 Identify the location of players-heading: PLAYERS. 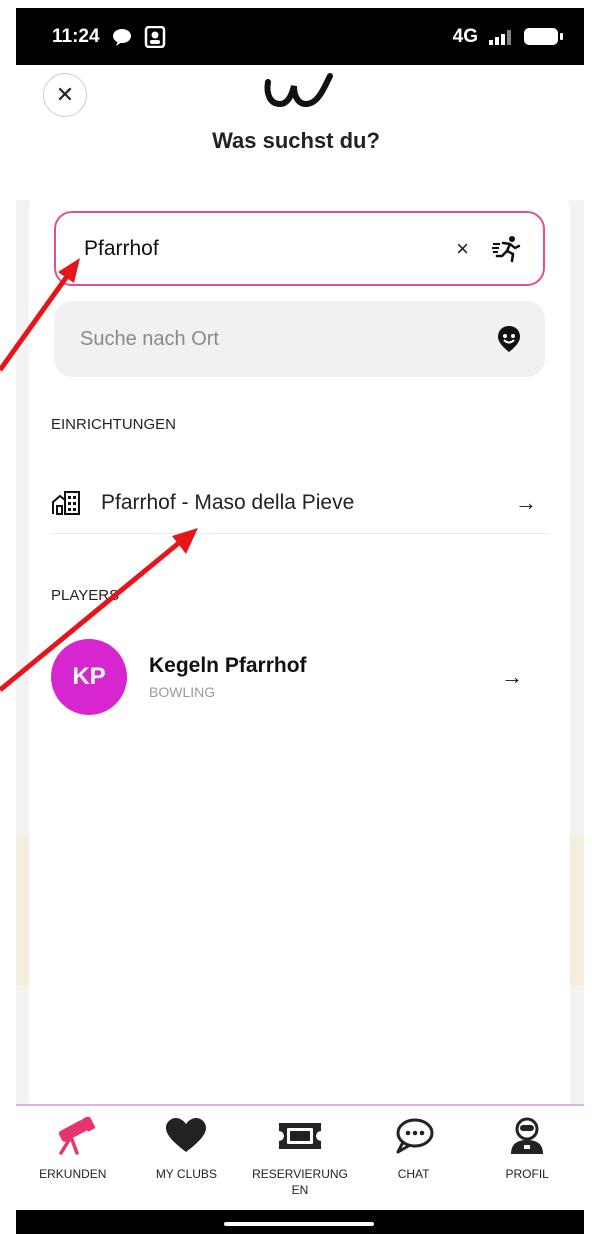
(85, 595).